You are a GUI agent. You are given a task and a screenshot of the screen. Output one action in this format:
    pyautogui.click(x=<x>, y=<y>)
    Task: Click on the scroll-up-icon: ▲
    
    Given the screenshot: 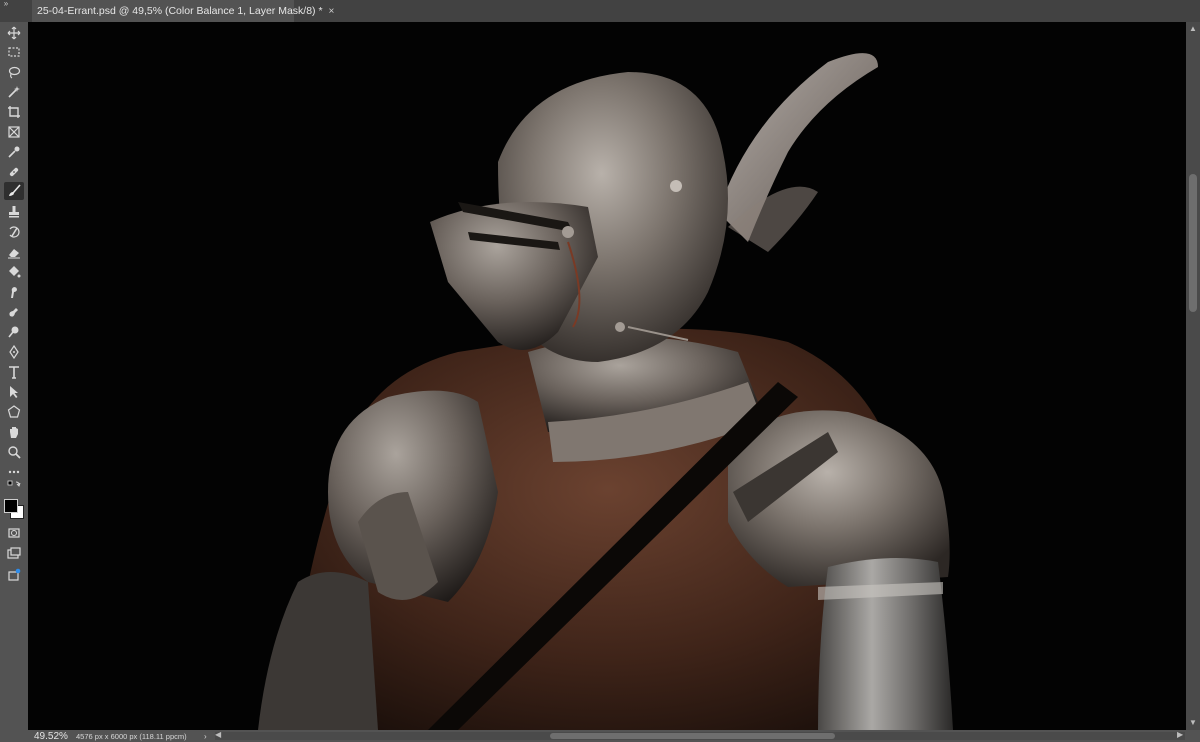 What is the action you would take?
    pyautogui.click(x=1193, y=28)
    